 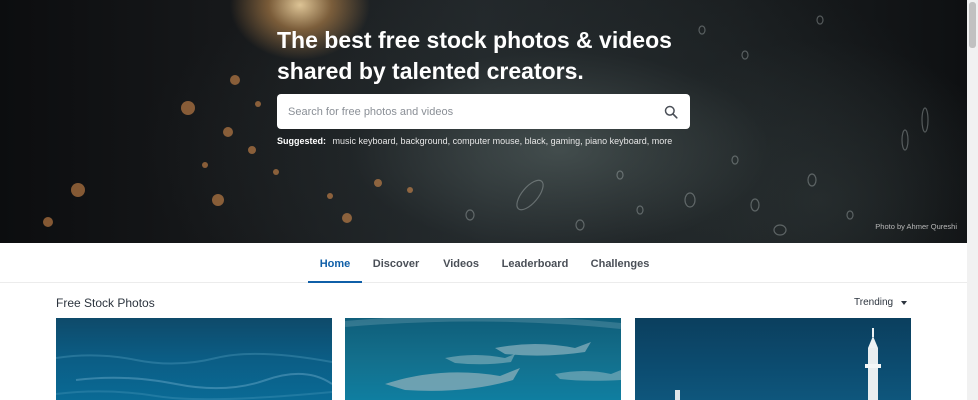 I want to click on suggested-label: Suggested:, so click(x=302, y=141).